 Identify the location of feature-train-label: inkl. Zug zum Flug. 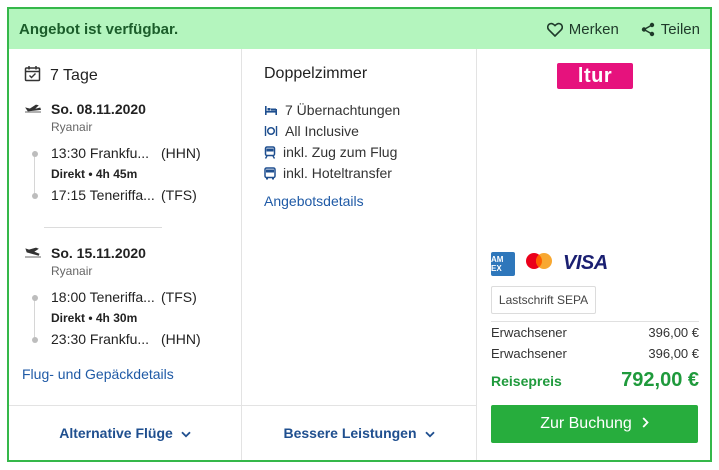
(340, 152).